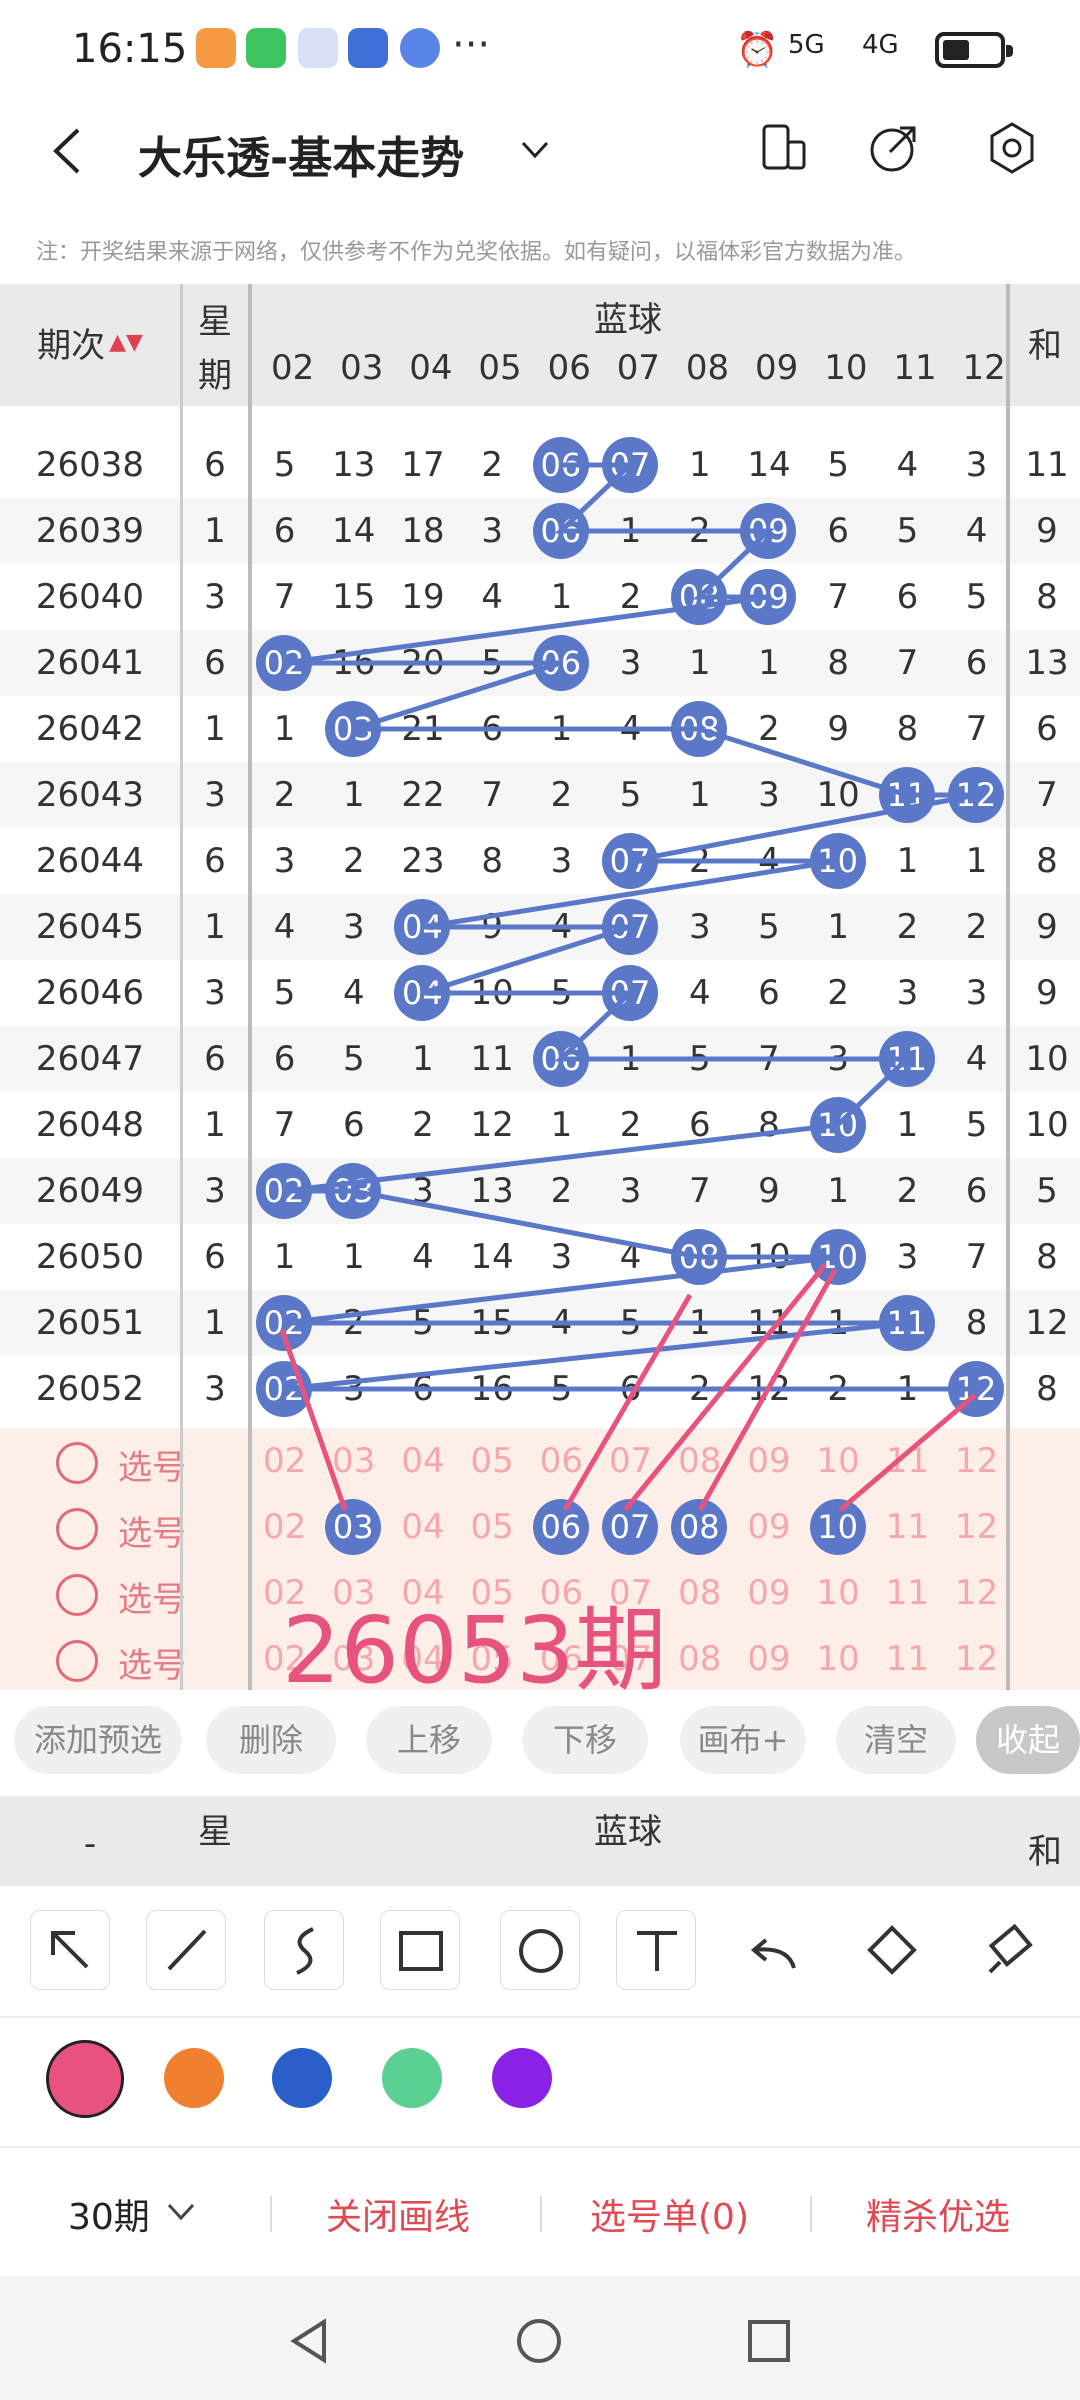  I want to click on system-nav-bar, so click(540, 2338).